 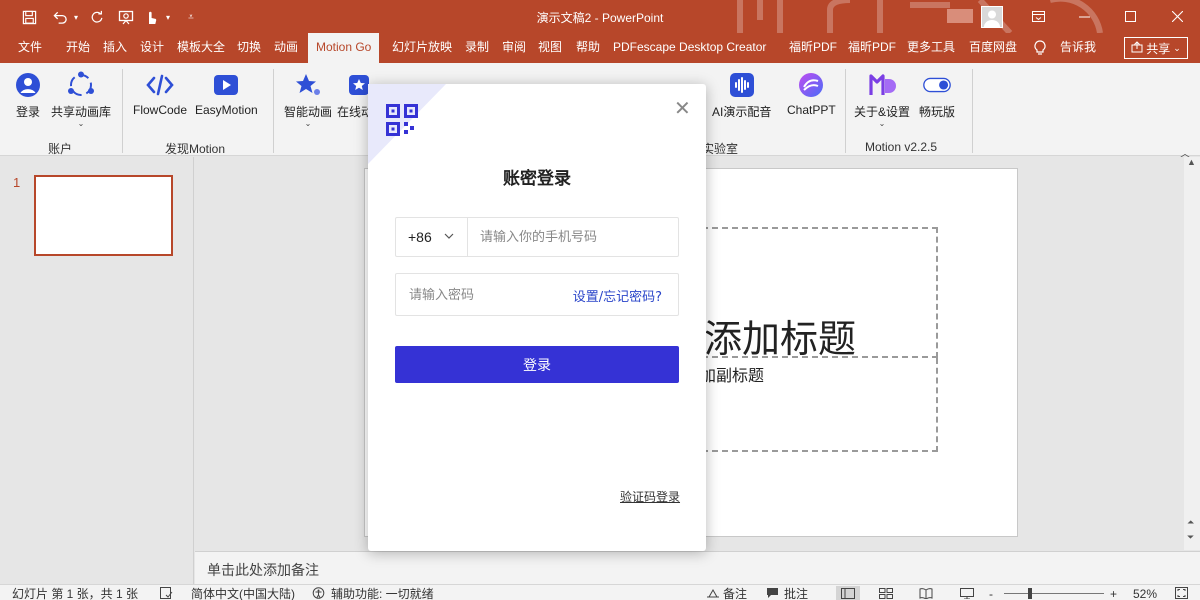 What do you see at coordinates (1054, 593) in the screenshot?
I see `zoom-slider-track` at bounding box center [1054, 593].